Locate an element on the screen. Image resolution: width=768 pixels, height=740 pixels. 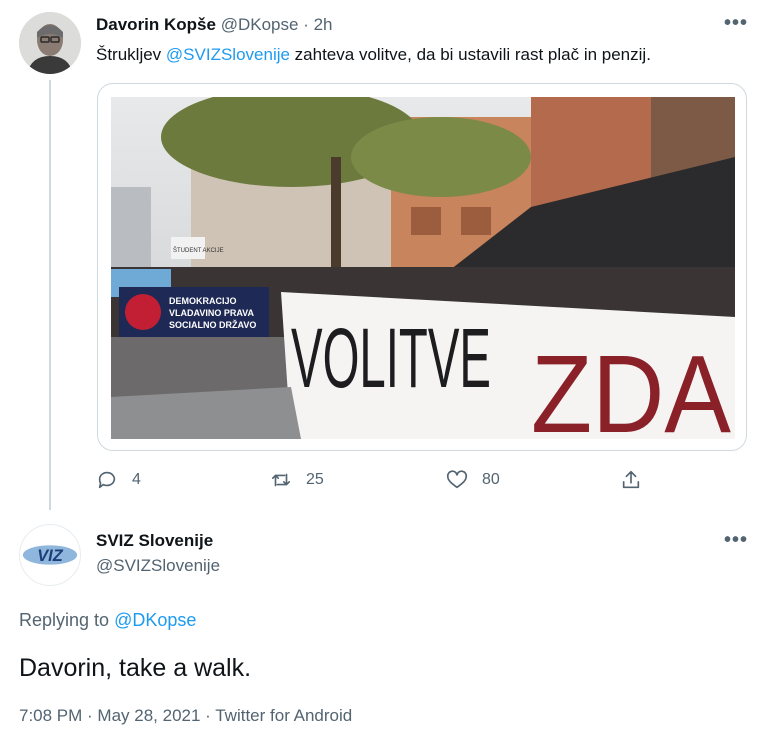
sviz-logo-text: VIZ is located at coordinates (50, 556).